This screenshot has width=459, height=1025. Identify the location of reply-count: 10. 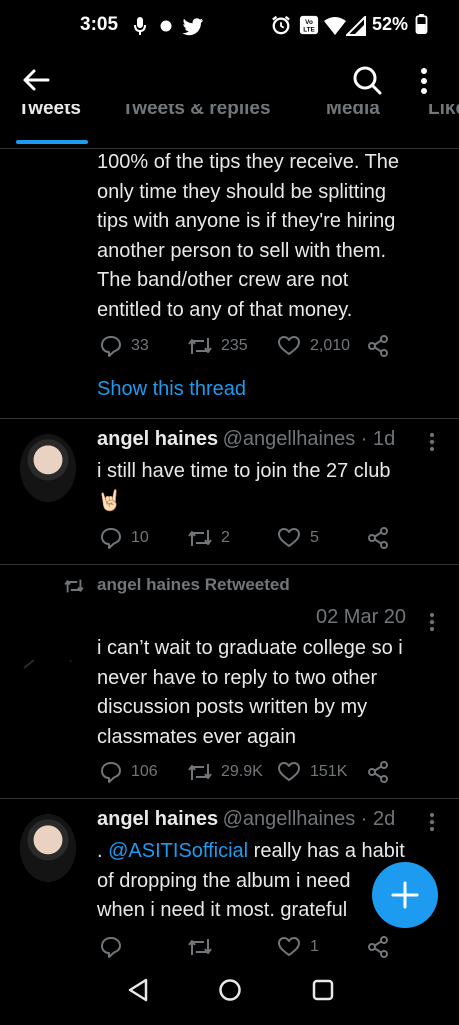
(140, 537).